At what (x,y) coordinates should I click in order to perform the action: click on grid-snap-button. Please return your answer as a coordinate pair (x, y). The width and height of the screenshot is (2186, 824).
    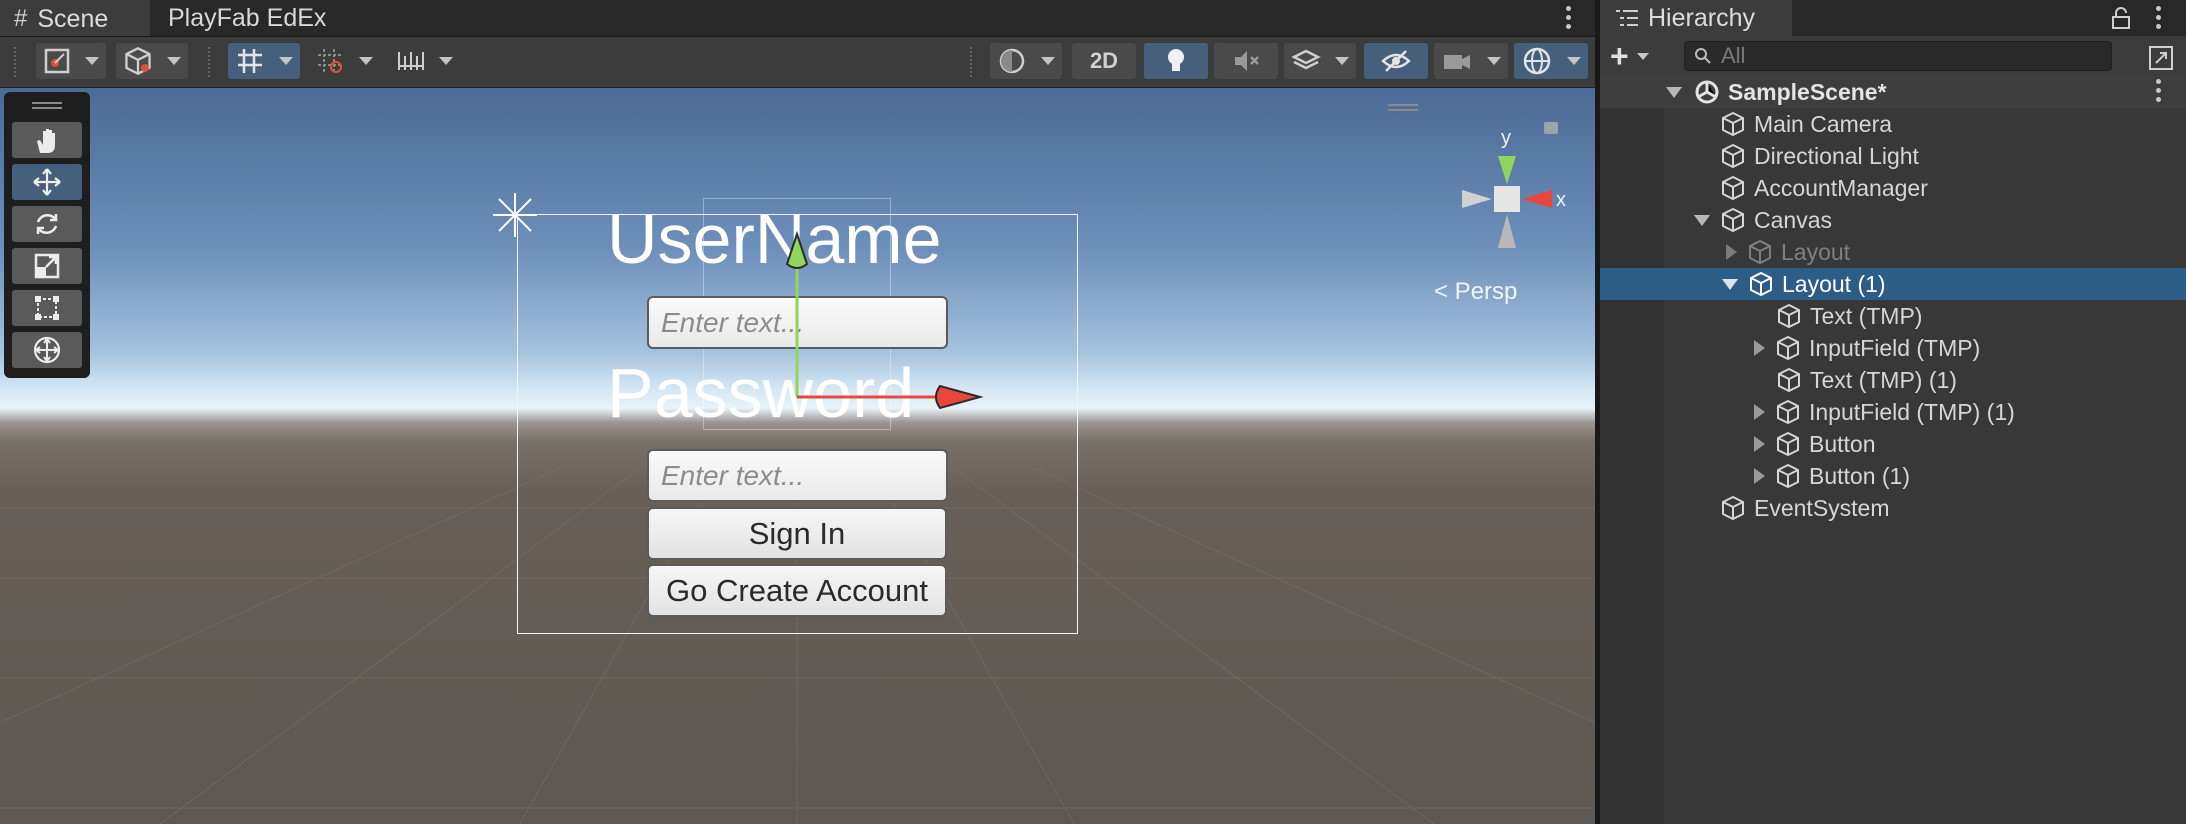
    Looking at the image, I should click on (264, 61).